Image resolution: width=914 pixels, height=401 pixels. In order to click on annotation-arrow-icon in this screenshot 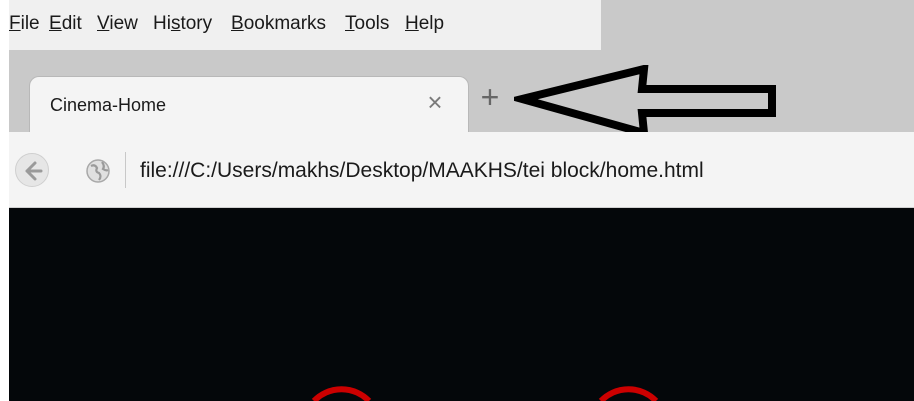, I will do `click(645, 102)`.